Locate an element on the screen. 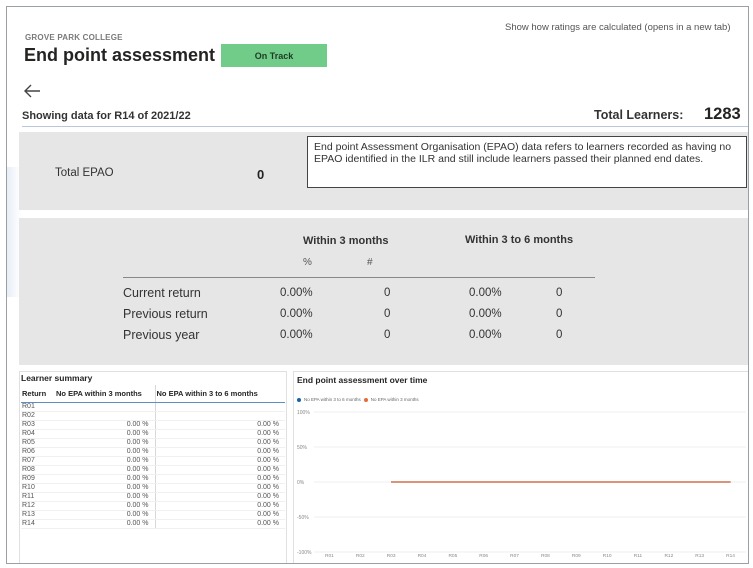  column-header: Return is located at coordinates (38, 394).